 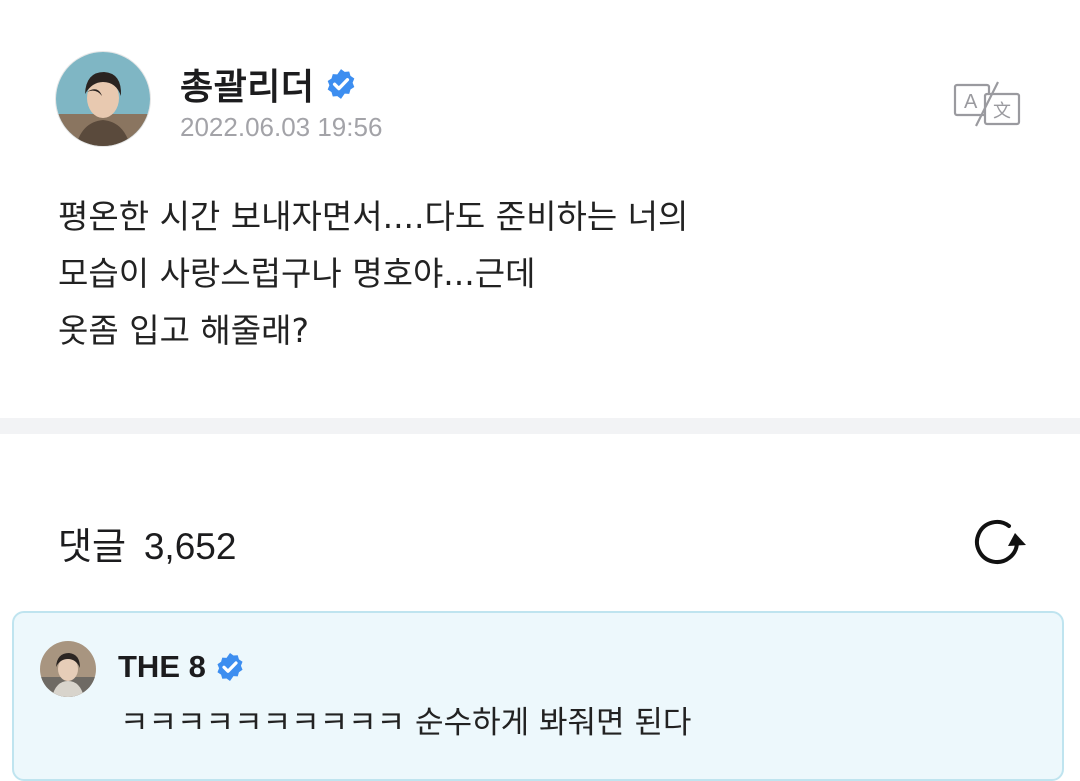 I want to click on translate-button: A 文, so click(x=987, y=104).